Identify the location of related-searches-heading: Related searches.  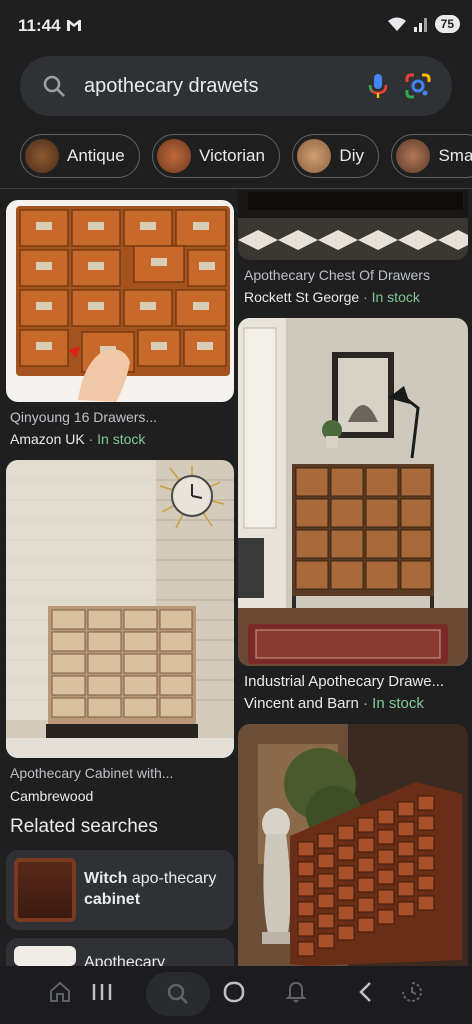
(84, 826).